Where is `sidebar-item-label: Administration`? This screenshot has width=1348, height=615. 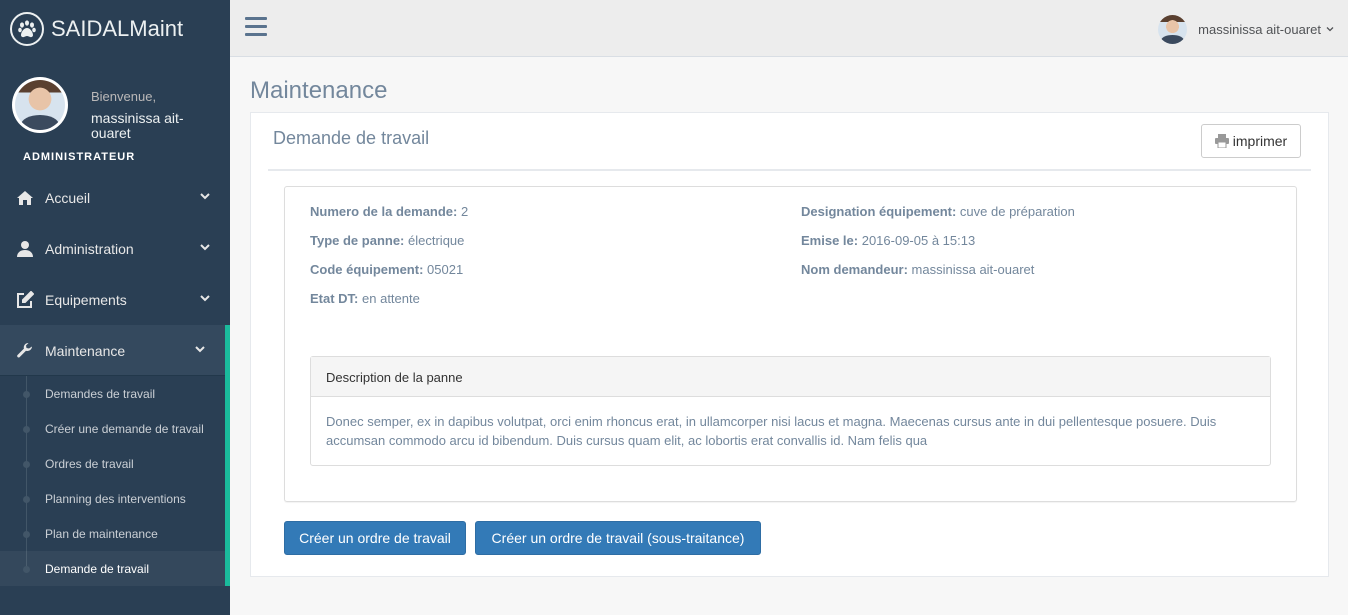 sidebar-item-label: Administration is located at coordinates (89, 248).